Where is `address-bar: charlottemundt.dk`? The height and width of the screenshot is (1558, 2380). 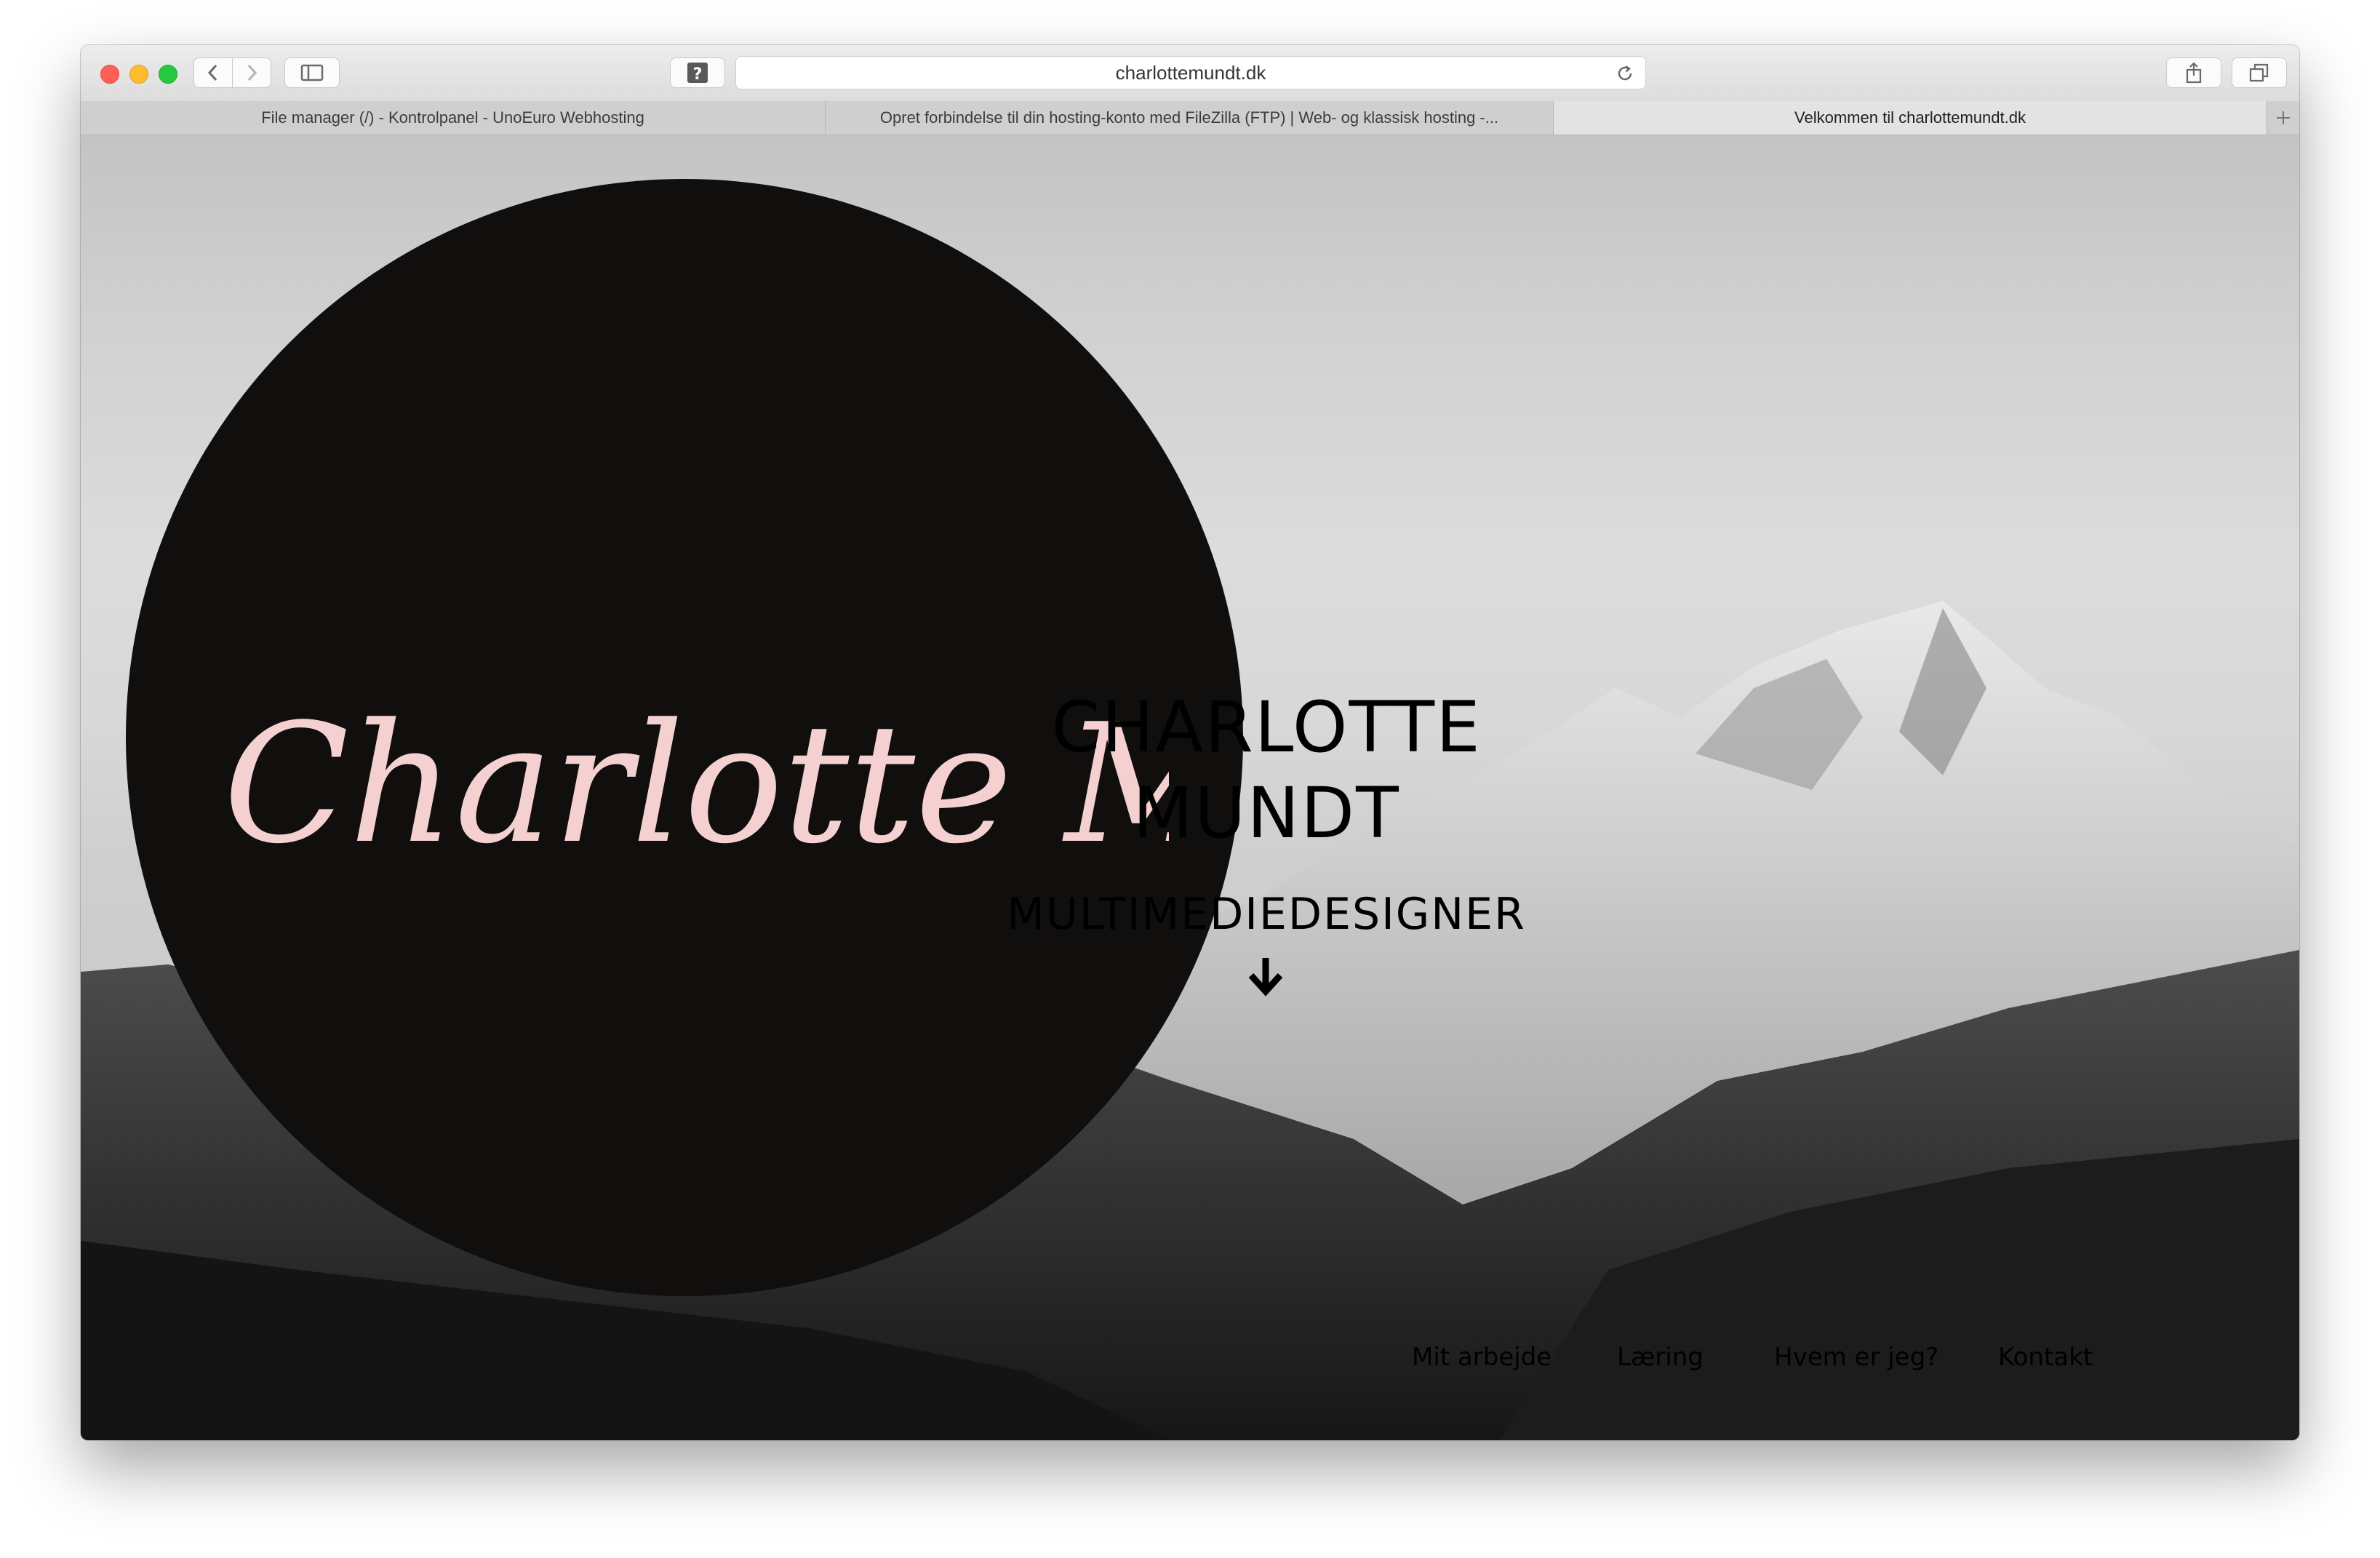
address-bar: charlottemundt.dk is located at coordinates (1190, 72).